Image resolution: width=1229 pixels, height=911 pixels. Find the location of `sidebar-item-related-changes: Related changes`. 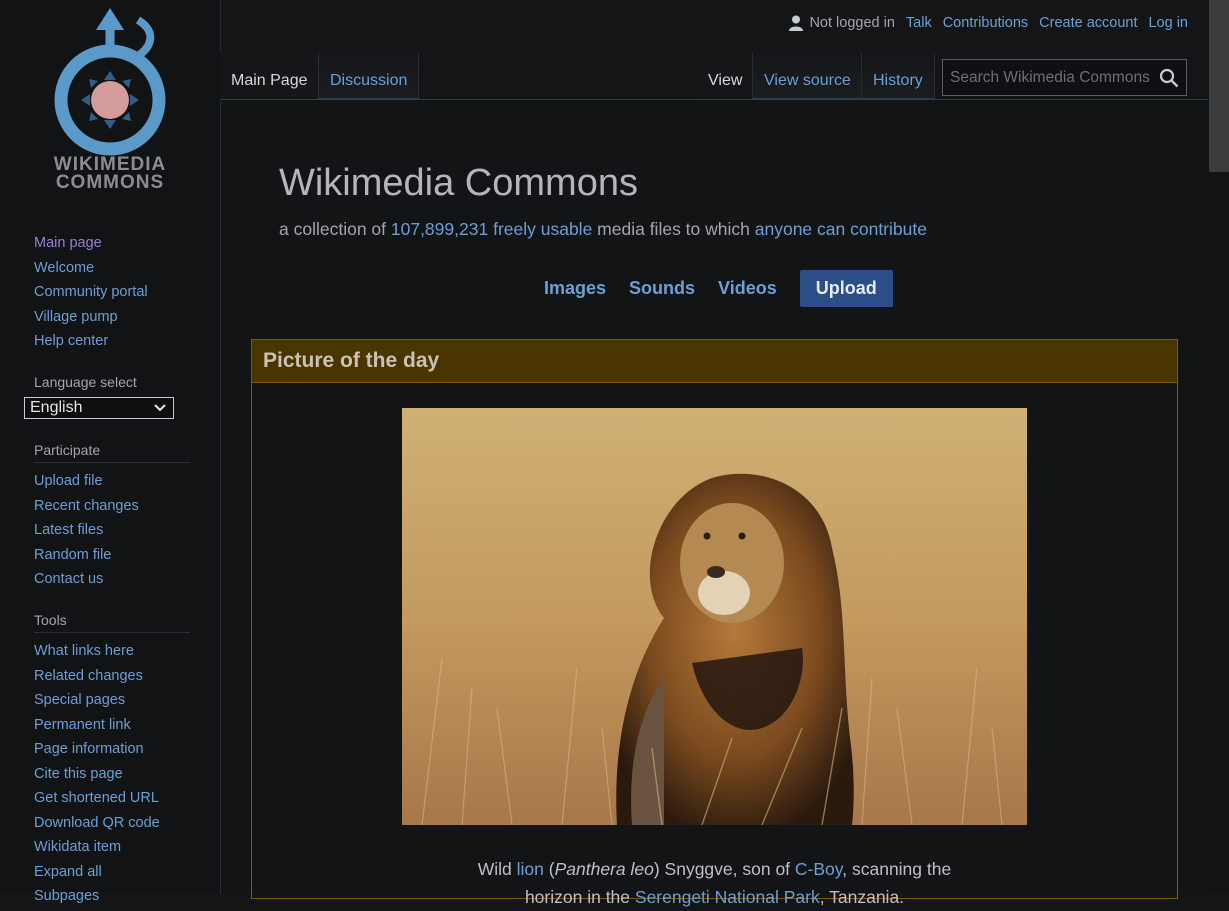

sidebar-item-related-changes: Related changes is located at coordinates (112, 676).